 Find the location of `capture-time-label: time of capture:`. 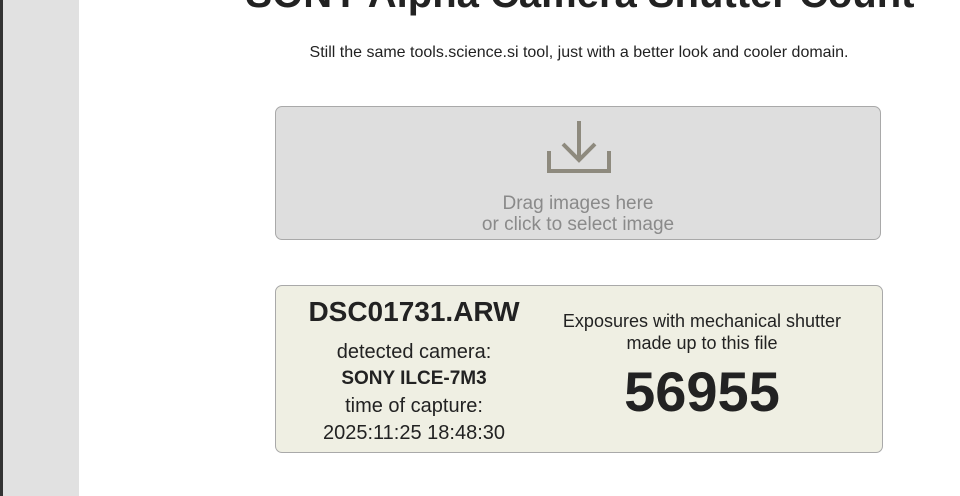

capture-time-label: time of capture: is located at coordinates (414, 406).